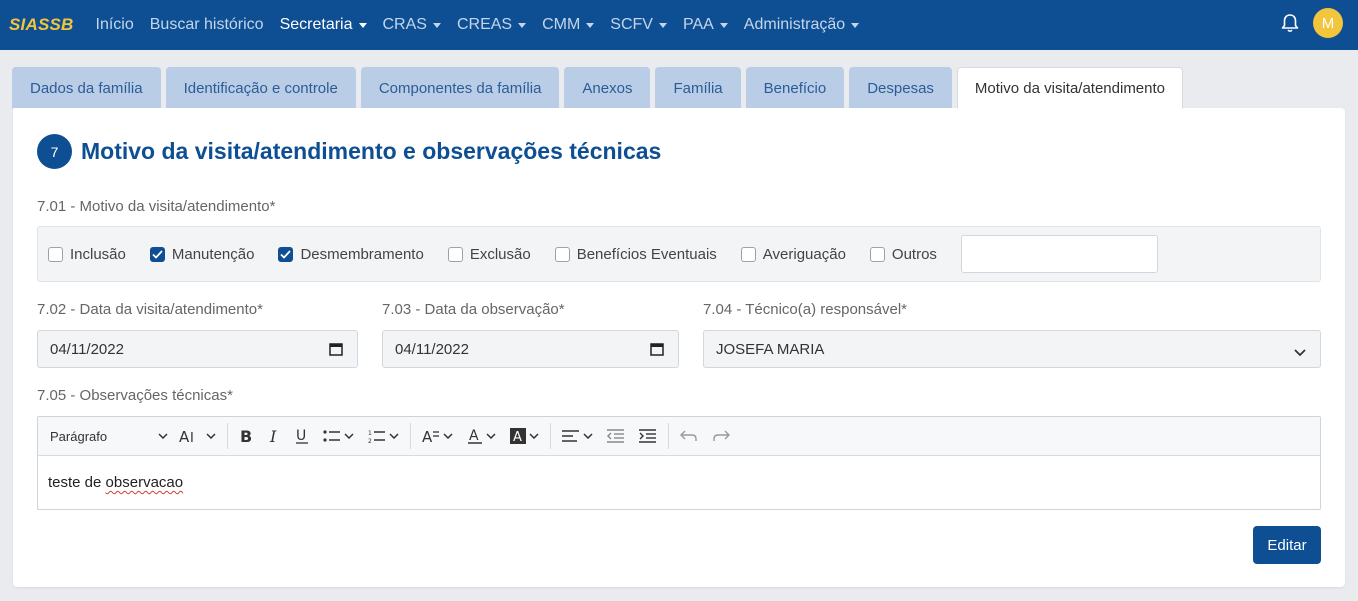  Describe the element at coordinates (207, 25) in the screenshot. I see `nav-buscar-historico: Buscar histórico` at that location.